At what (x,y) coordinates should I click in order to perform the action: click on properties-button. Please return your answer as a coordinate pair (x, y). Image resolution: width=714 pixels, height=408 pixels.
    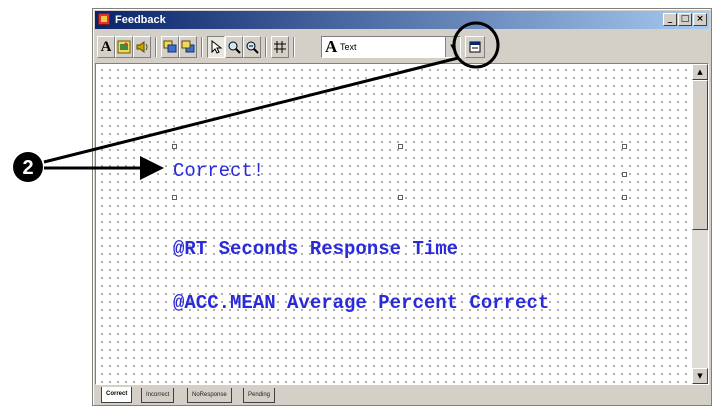
    Looking at the image, I should click on (475, 47).